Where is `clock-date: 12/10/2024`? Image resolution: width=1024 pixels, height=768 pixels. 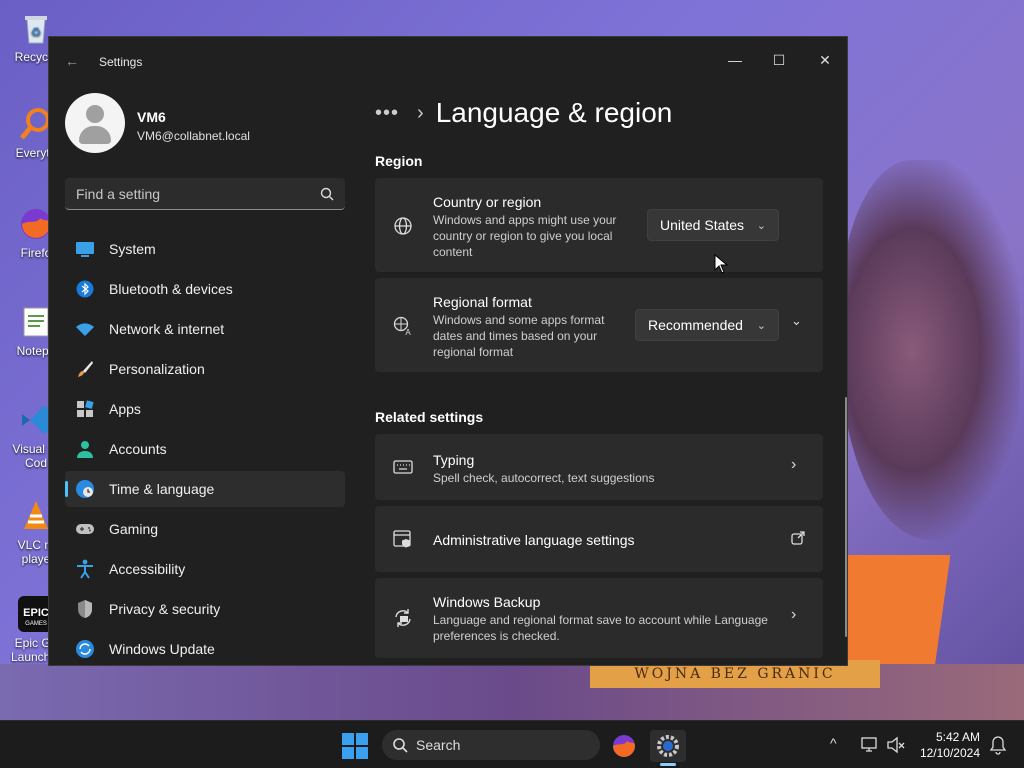
clock-date: 12/10/2024 is located at coordinates (949, 753).